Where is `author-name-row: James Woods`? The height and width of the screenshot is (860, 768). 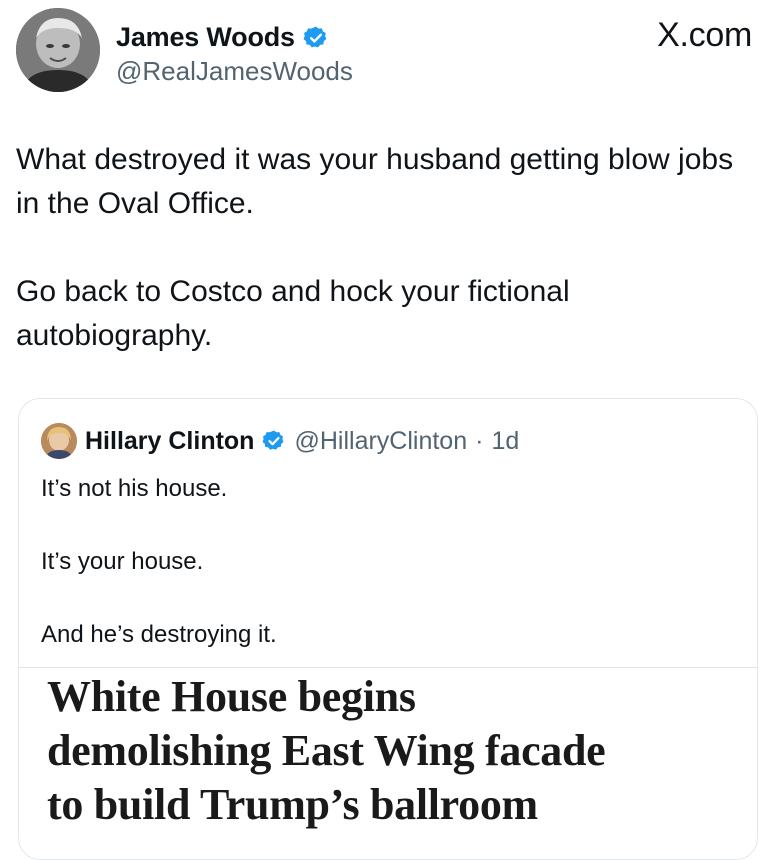 author-name-row: James Woods is located at coordinates (222, 37).